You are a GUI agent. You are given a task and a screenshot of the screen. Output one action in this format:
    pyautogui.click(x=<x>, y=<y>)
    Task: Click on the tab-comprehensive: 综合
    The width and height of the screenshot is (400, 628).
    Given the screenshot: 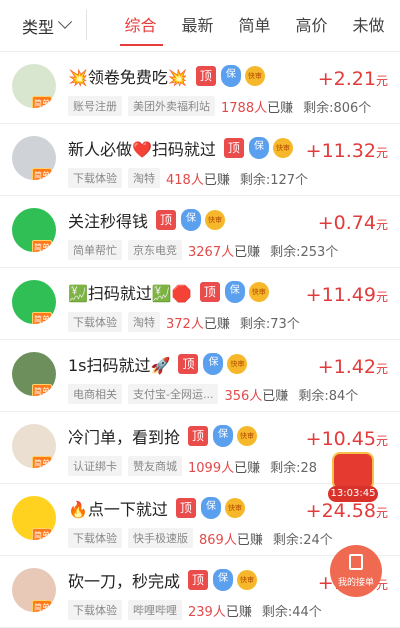 What is the action you would take?
    pyautogui.click(x=140, y=26)
    